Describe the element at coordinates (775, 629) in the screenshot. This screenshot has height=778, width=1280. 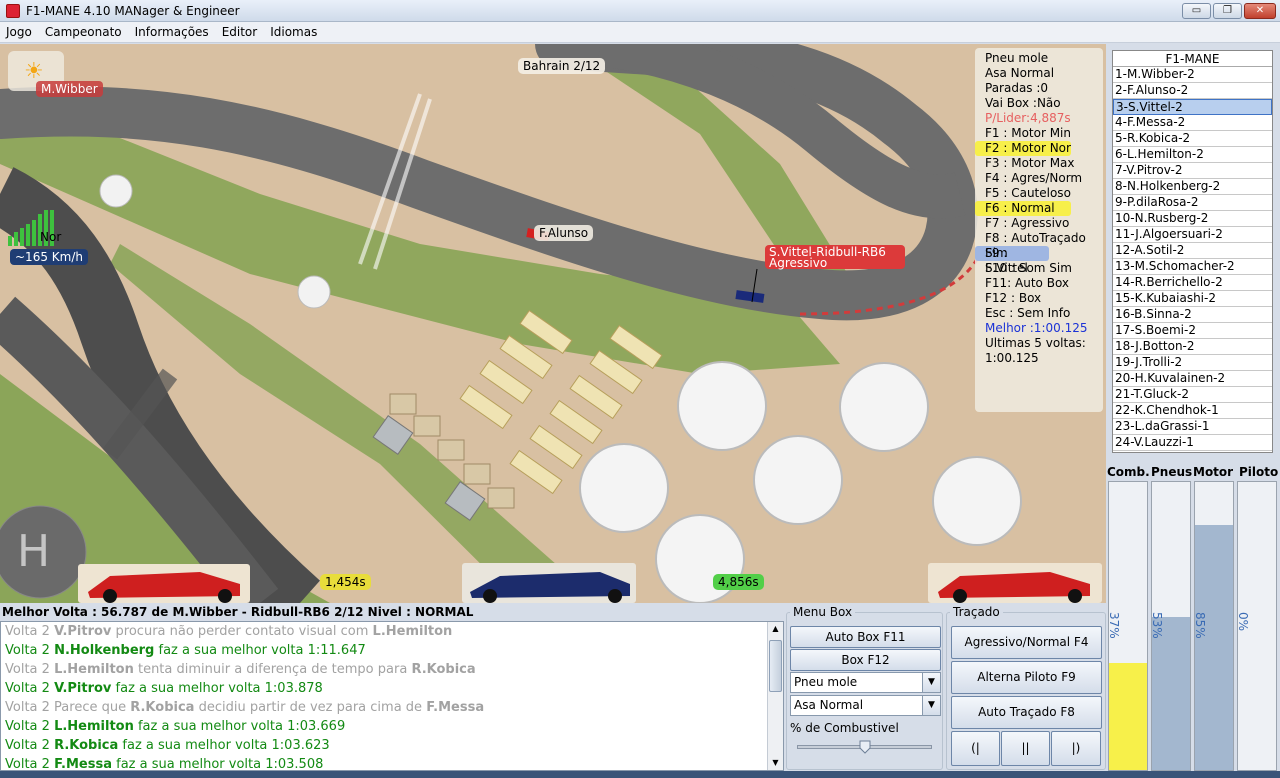
I see `scroll-up-icon: ▲` at that location.